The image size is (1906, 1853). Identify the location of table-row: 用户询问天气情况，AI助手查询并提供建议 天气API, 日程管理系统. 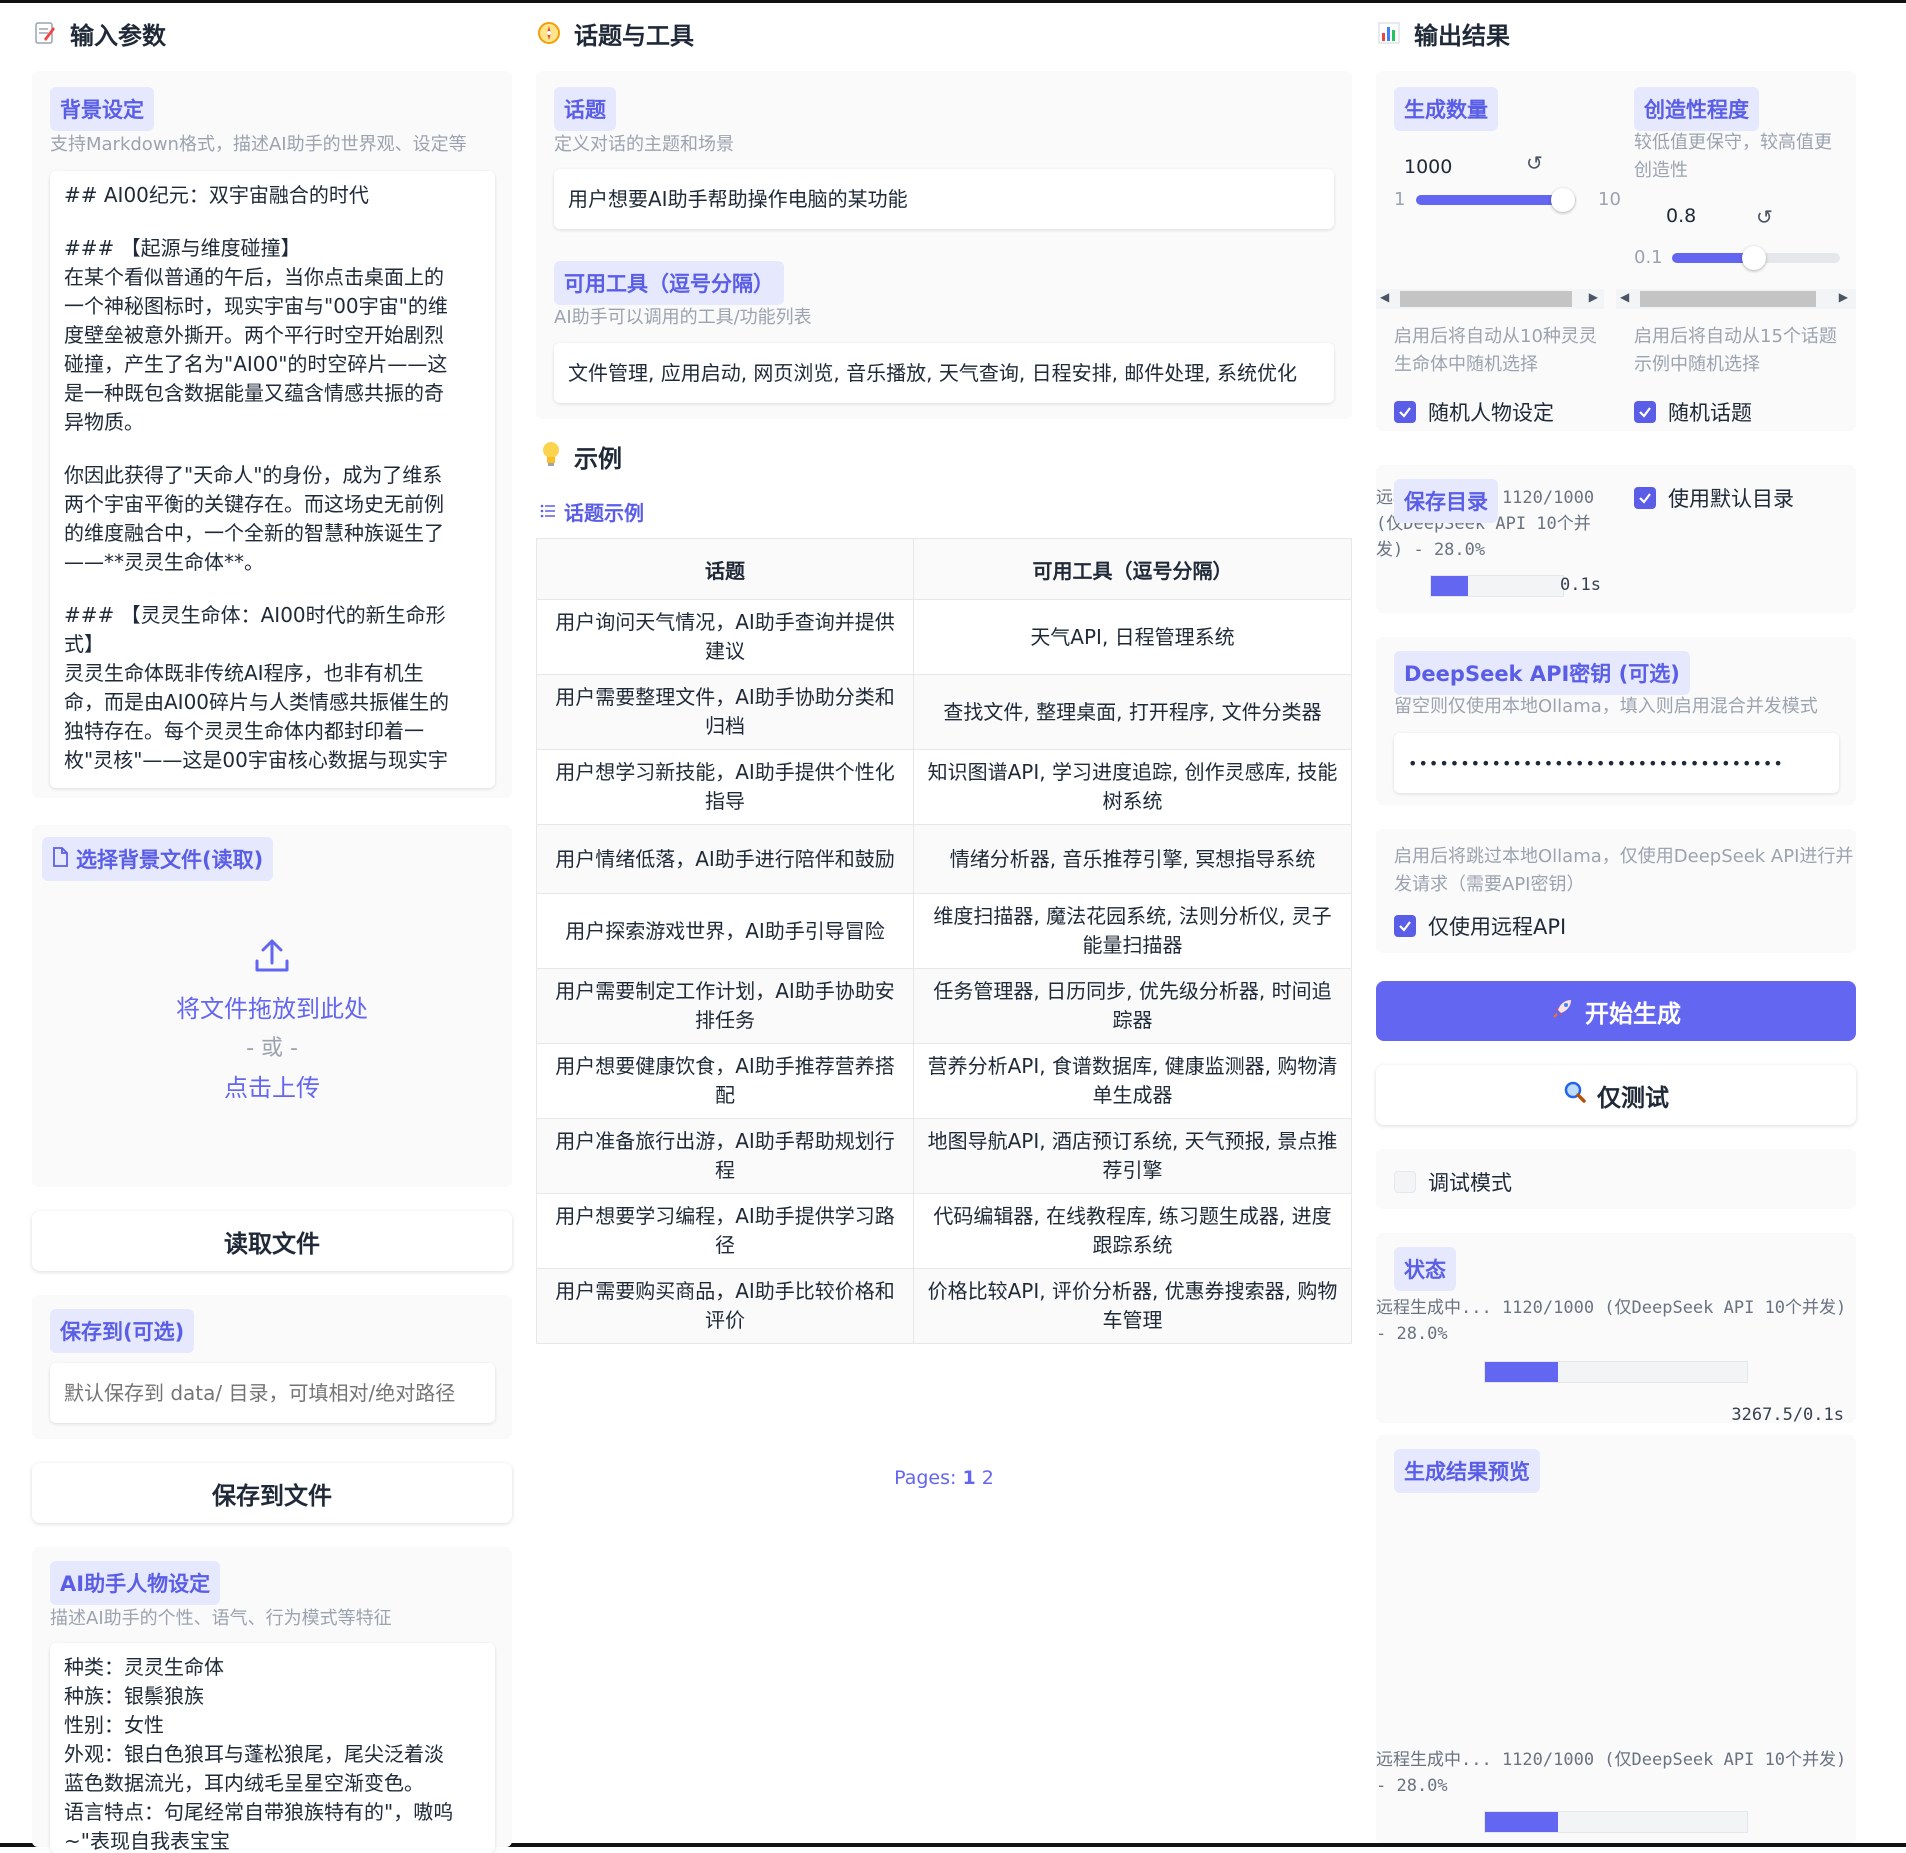
(944, 637).